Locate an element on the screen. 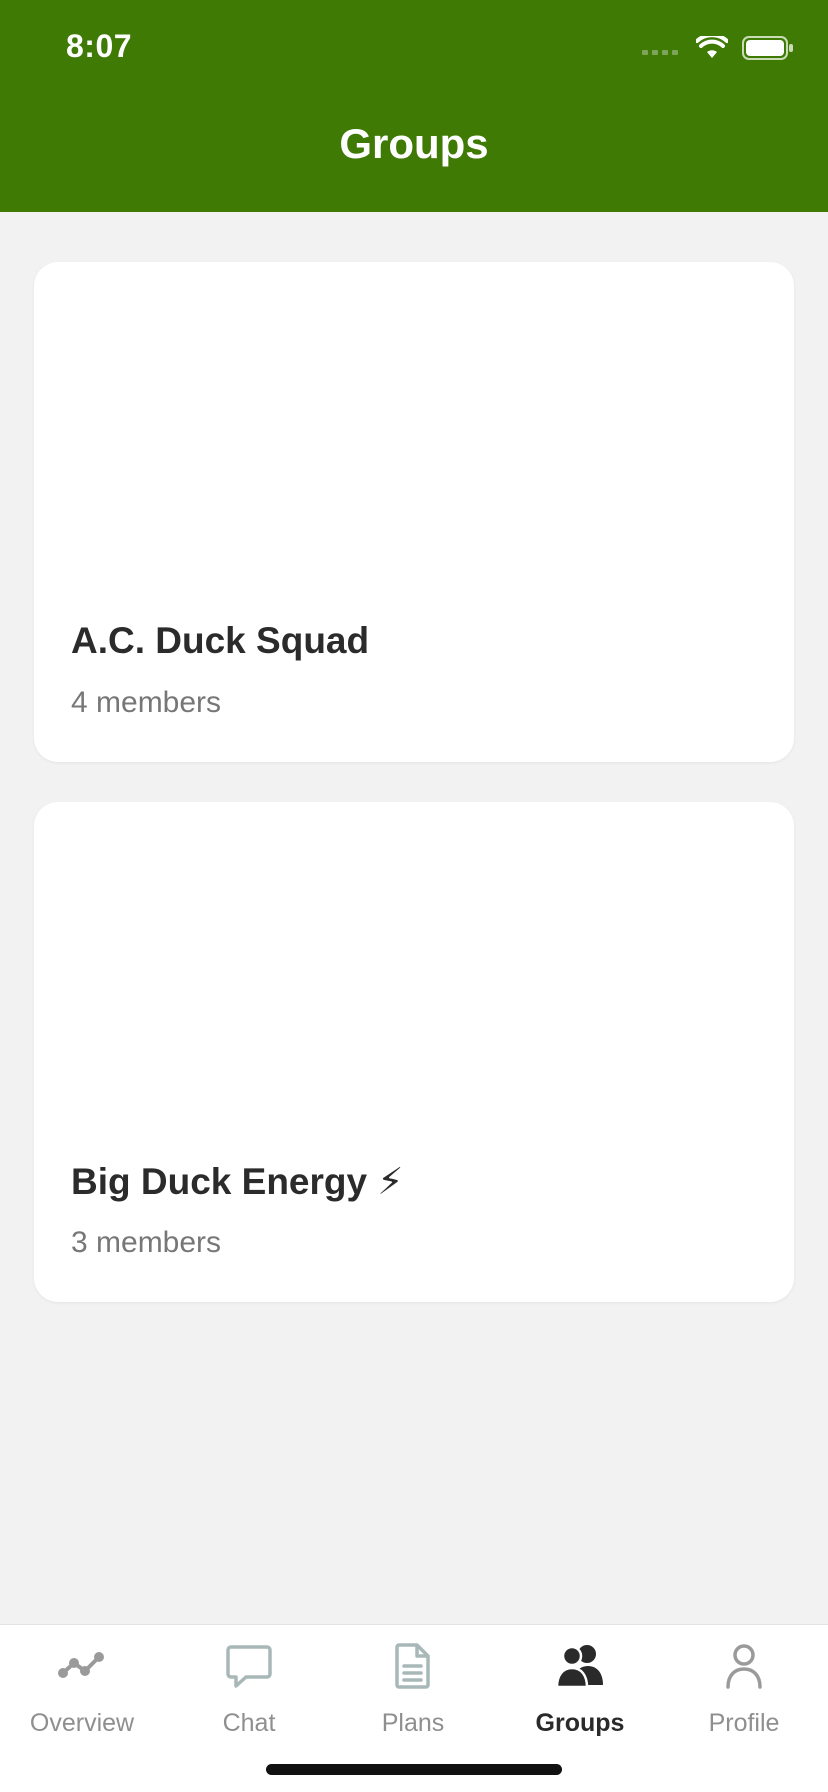 The width and height of the screenshot is (828, 1792). chat-icon is located at coordinates (249, 1666).